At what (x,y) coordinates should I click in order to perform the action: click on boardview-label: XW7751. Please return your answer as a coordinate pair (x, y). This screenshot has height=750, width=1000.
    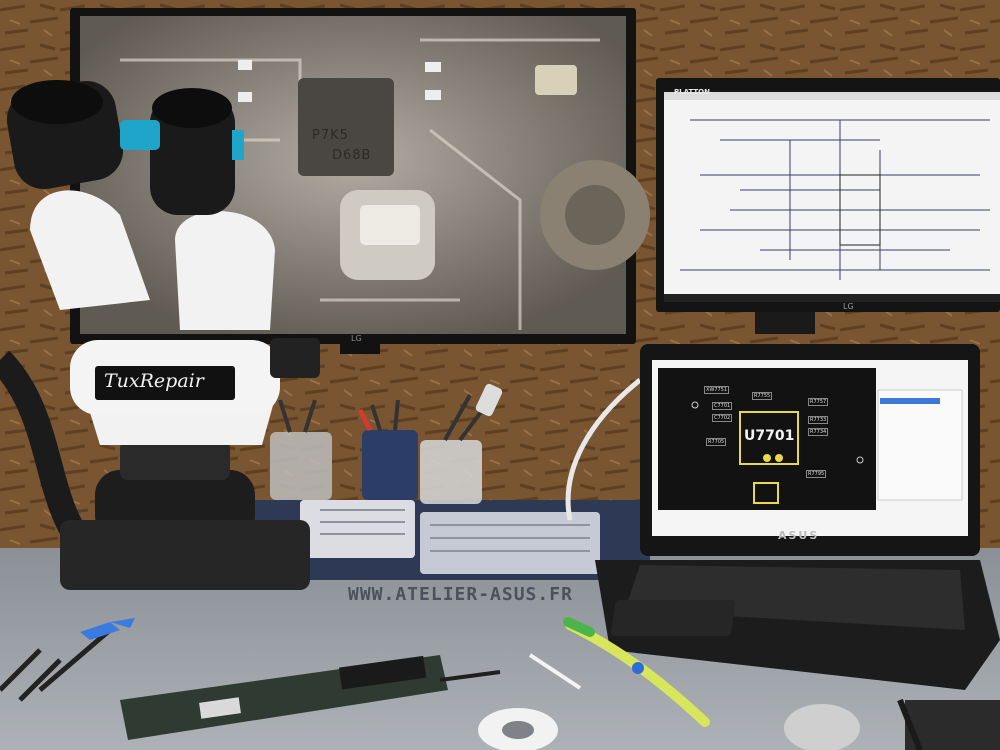
    Looking at the image, I should click on (717, 390).